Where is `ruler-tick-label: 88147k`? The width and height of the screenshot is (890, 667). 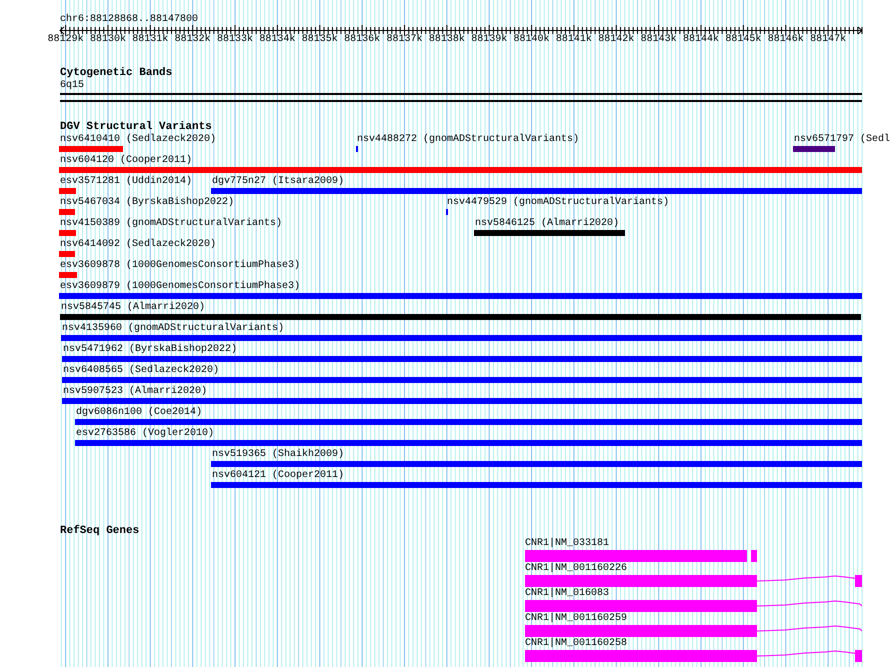 ruler-tick-label: 88147k is located at coordinates (828, 40).